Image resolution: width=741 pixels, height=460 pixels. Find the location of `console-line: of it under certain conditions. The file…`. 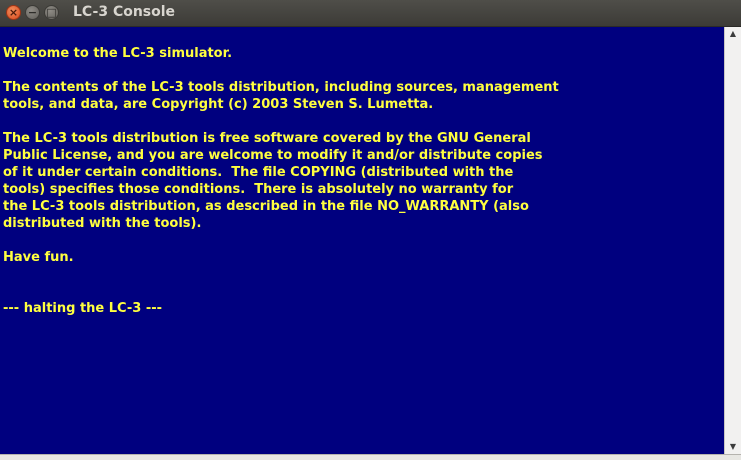

console-line: of it under certain conditions. The file… is located at coordinates (258, 172).